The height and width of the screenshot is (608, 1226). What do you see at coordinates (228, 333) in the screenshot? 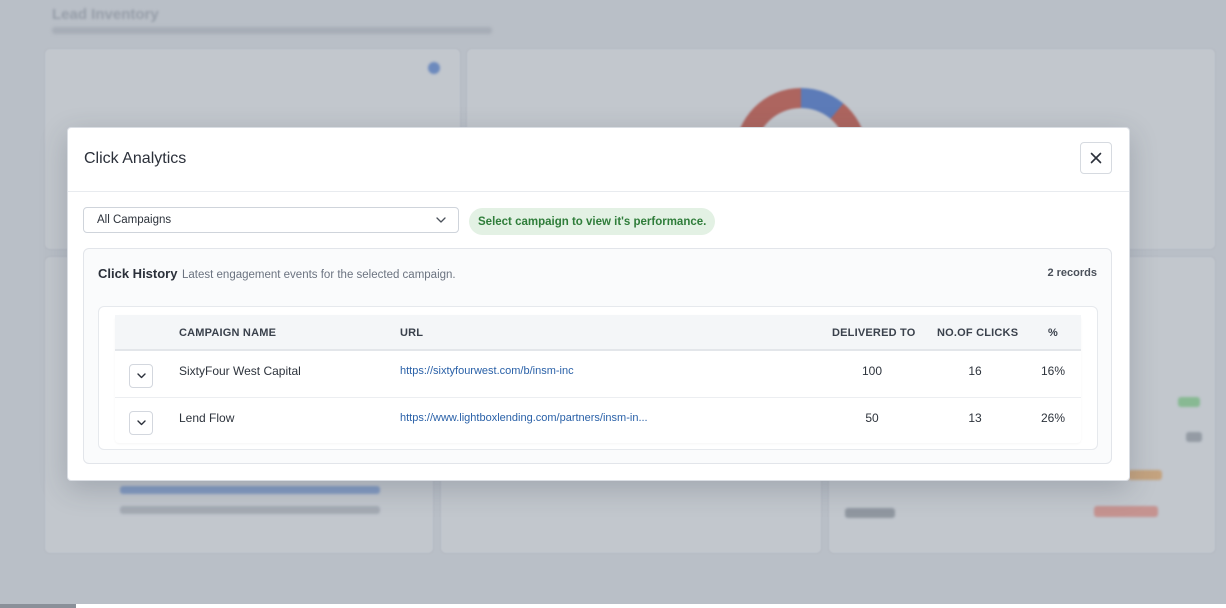
I see `column-header-campaign-name: CAMPAIGN NAME` at bounding box center [228, 333].